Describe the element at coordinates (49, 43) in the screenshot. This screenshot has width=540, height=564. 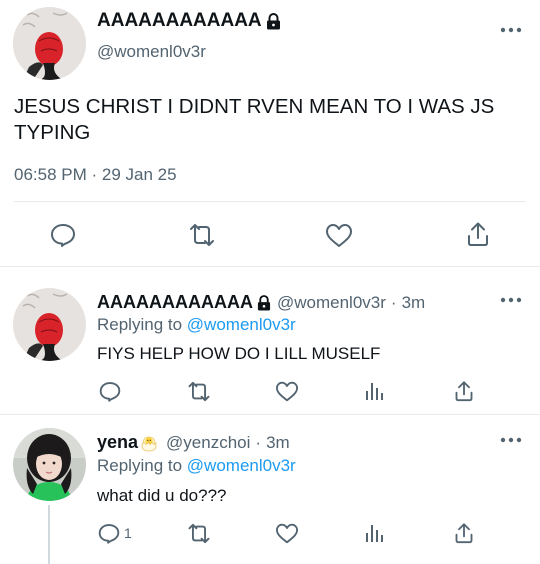
I see `main-avatar` at that location.